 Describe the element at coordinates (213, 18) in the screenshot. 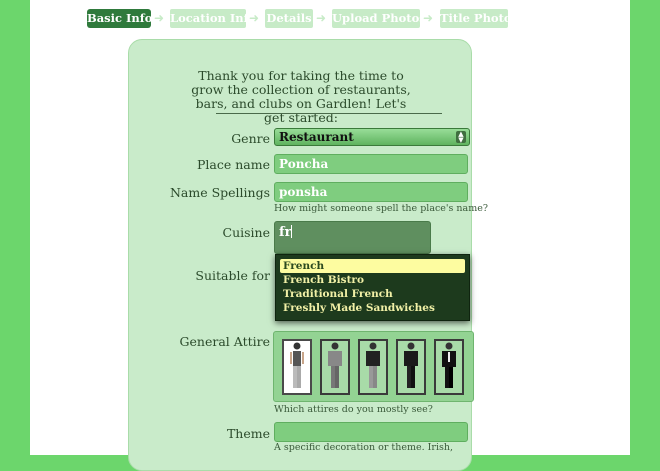

I see `step-location-info: Location Info` at that location.